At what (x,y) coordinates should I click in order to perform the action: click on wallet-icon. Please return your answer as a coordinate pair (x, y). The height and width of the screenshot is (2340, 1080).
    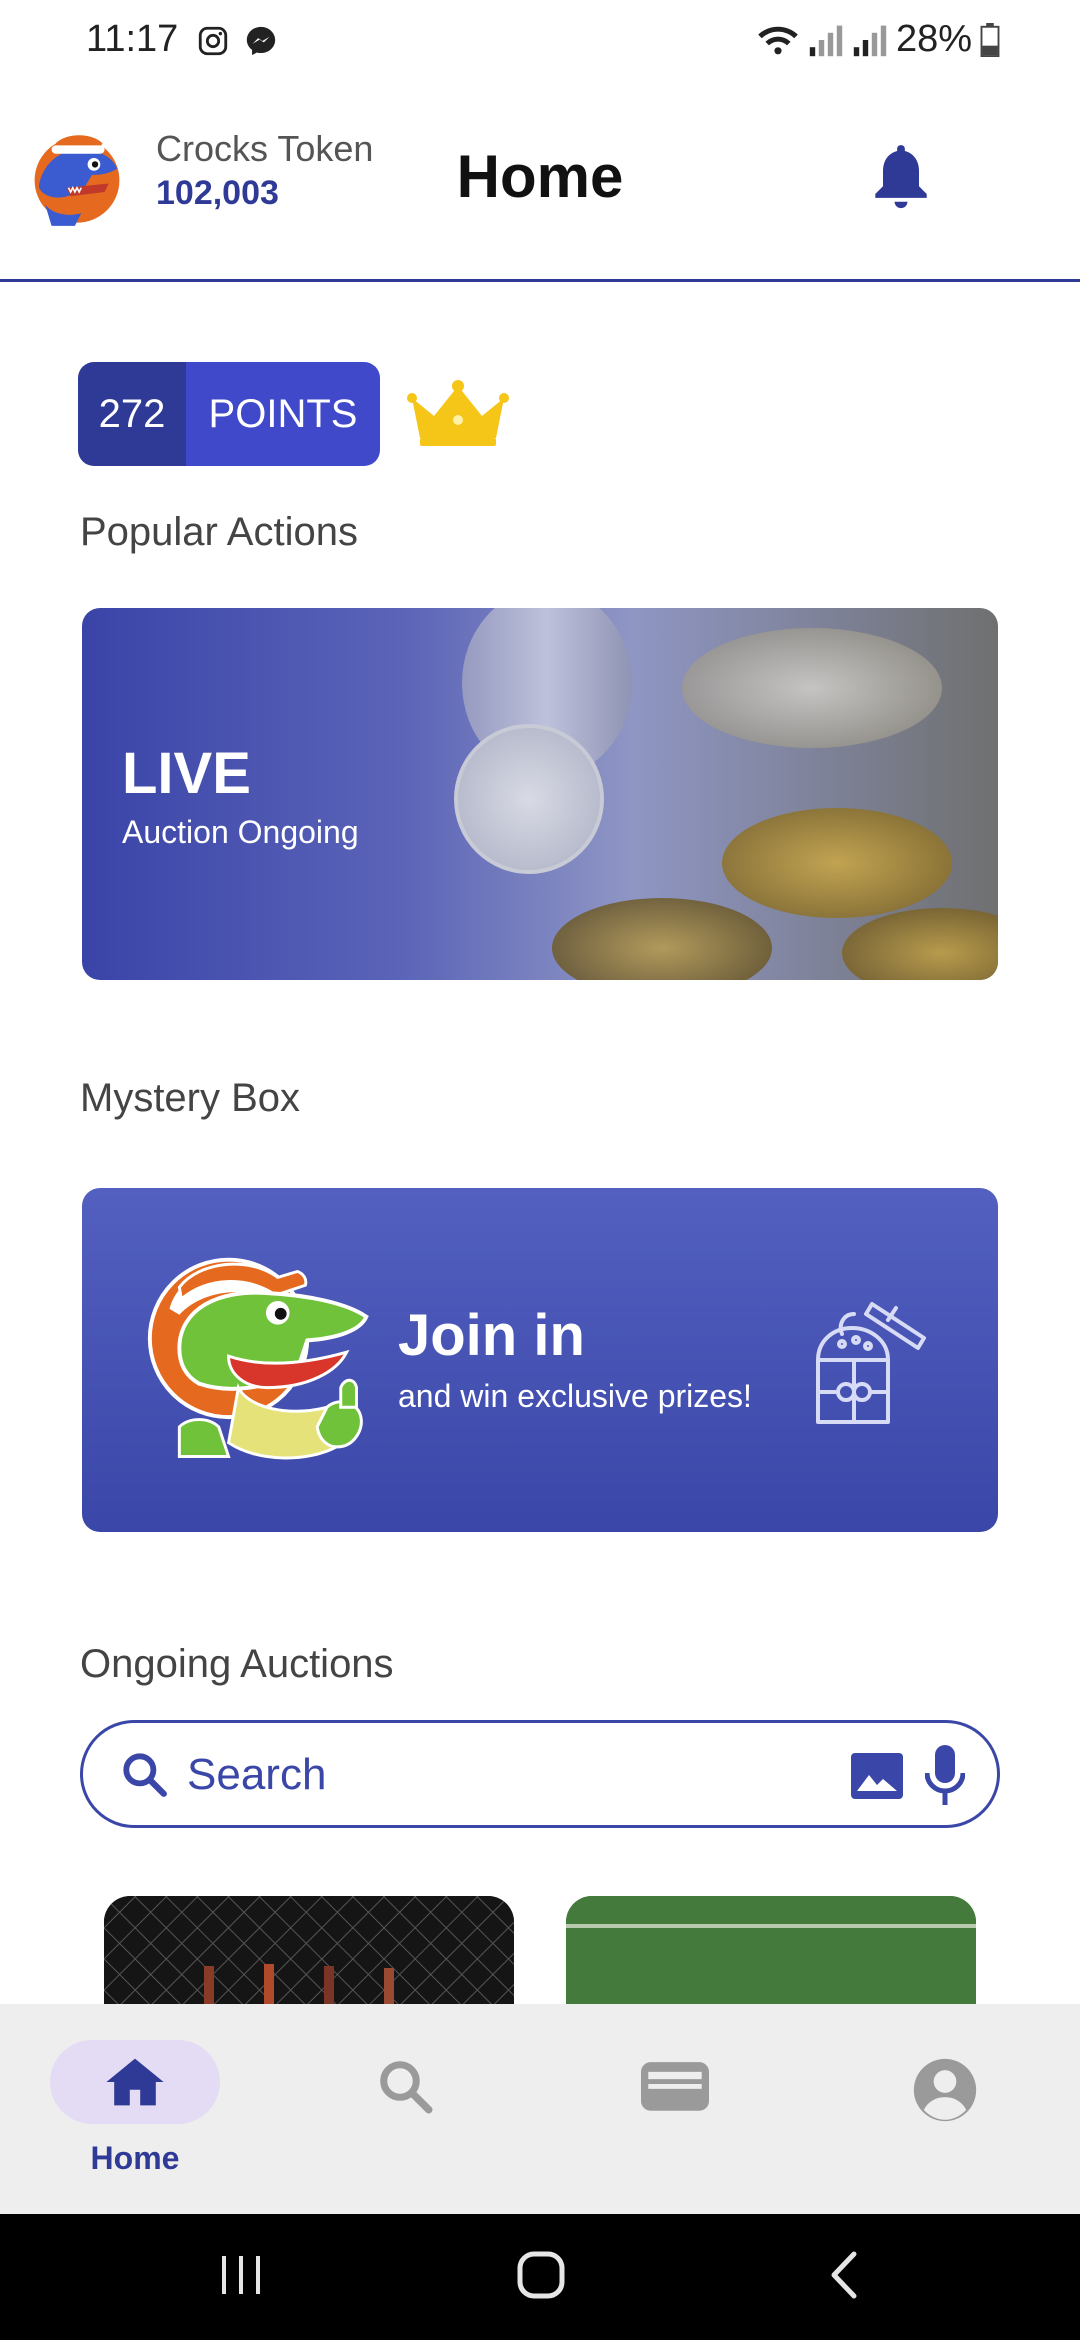
    Looking at the image, I should click on (675, 2086).